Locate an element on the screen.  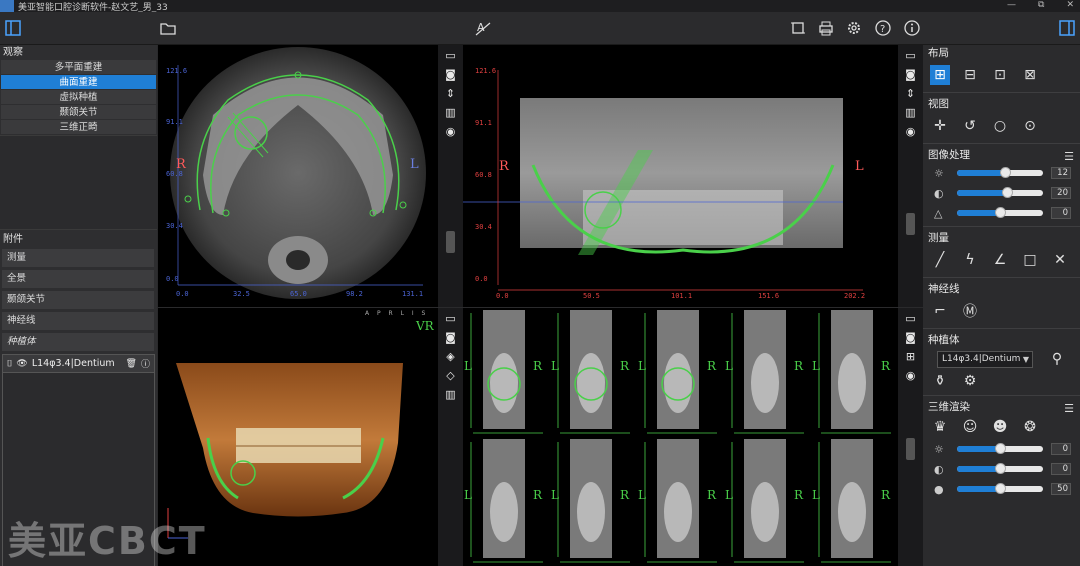
info-icon is located at coordinates (912, 28).